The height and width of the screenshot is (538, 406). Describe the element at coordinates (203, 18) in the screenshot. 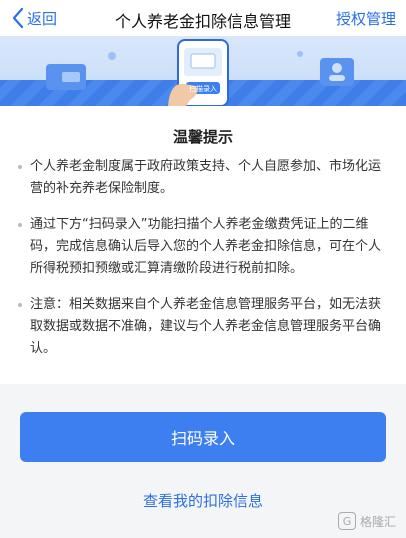

I see `navigation-bar: 返回 个人养老金扣除信息管理 授权管理` at that location.